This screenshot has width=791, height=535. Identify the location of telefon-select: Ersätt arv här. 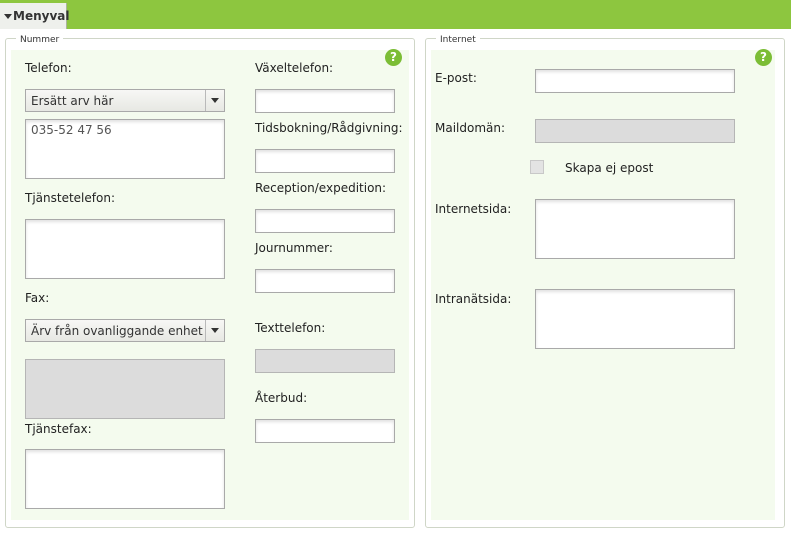
(125, 100).